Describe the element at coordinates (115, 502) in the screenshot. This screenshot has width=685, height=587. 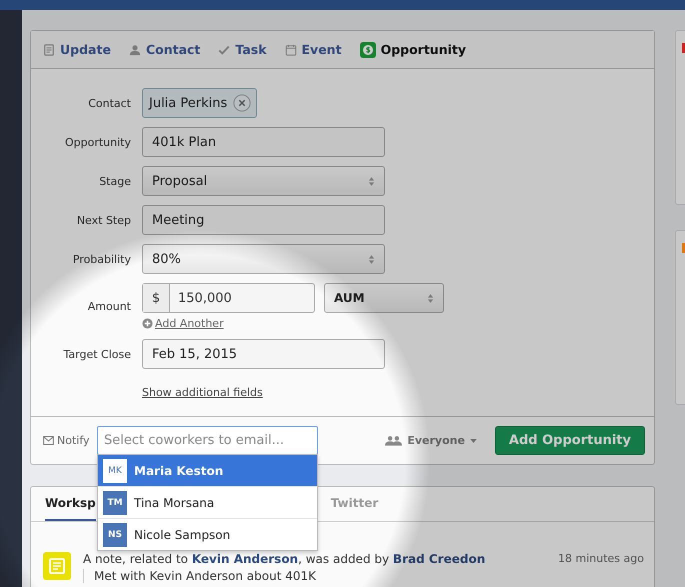
I see `initials-avatar: TM` at that location.